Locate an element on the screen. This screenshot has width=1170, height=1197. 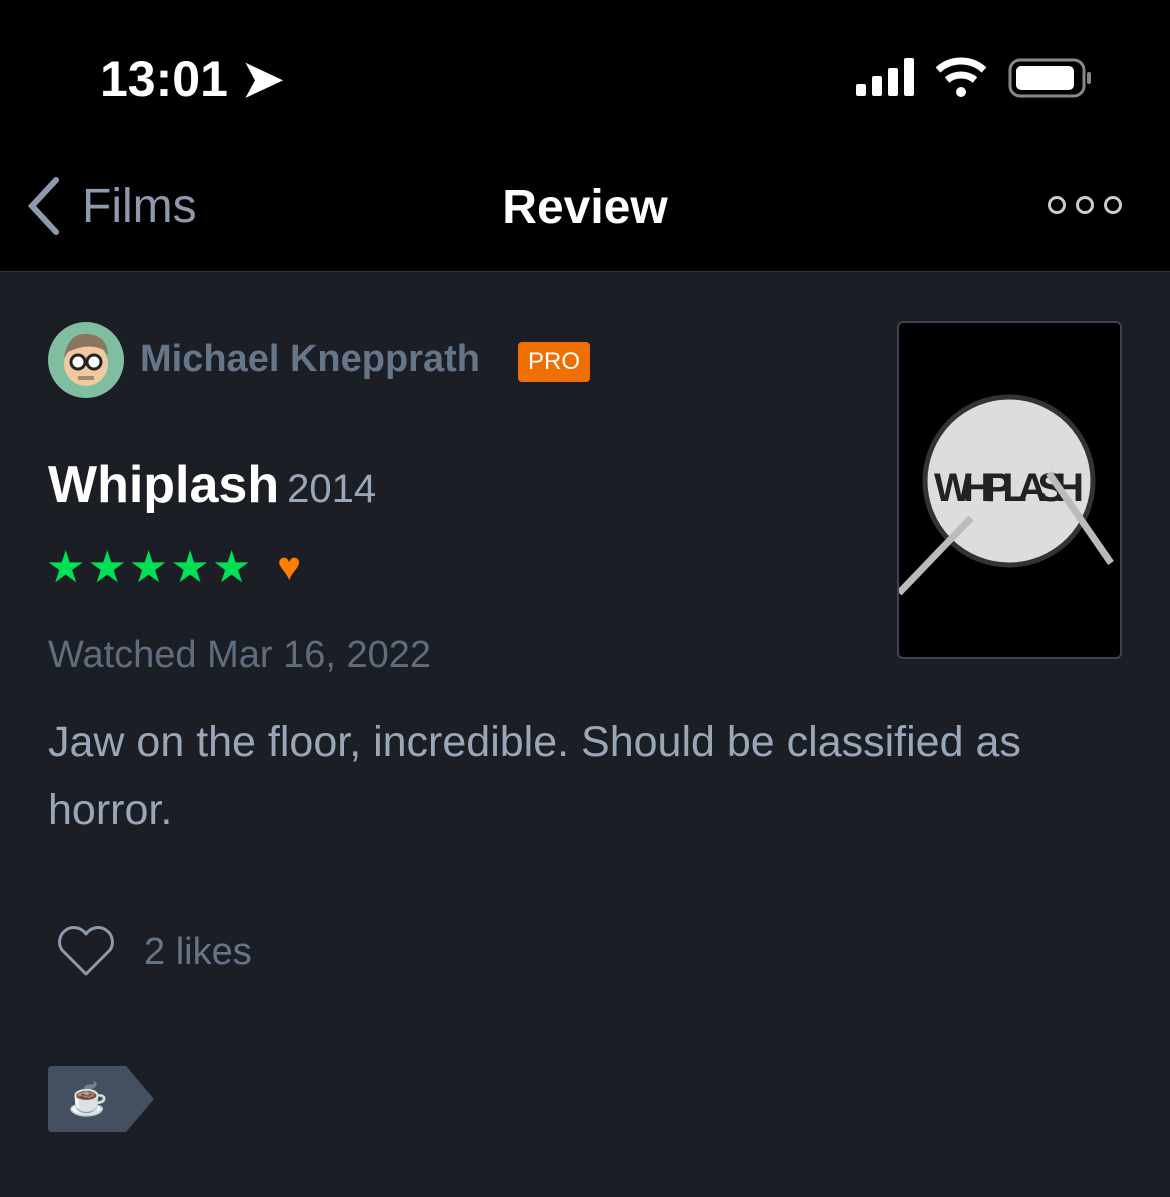
page-title: Review is located at coordinates (585, 207).